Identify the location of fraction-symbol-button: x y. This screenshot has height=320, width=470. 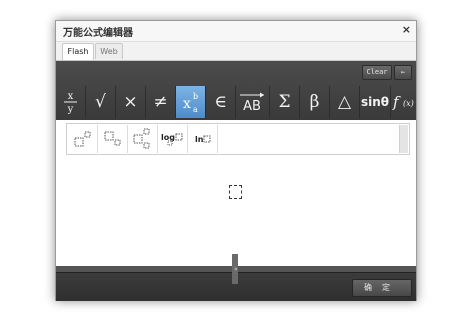
(71, 102).